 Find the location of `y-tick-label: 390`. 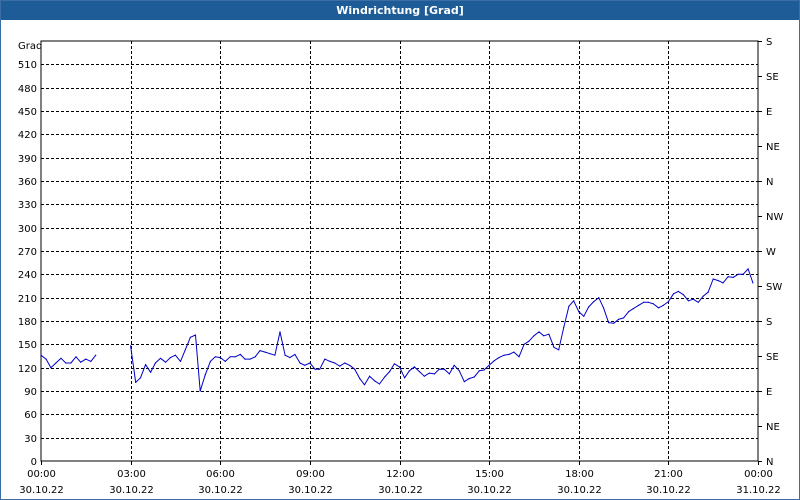

y-tick-label: 390 is located at coordinates (27, 159).